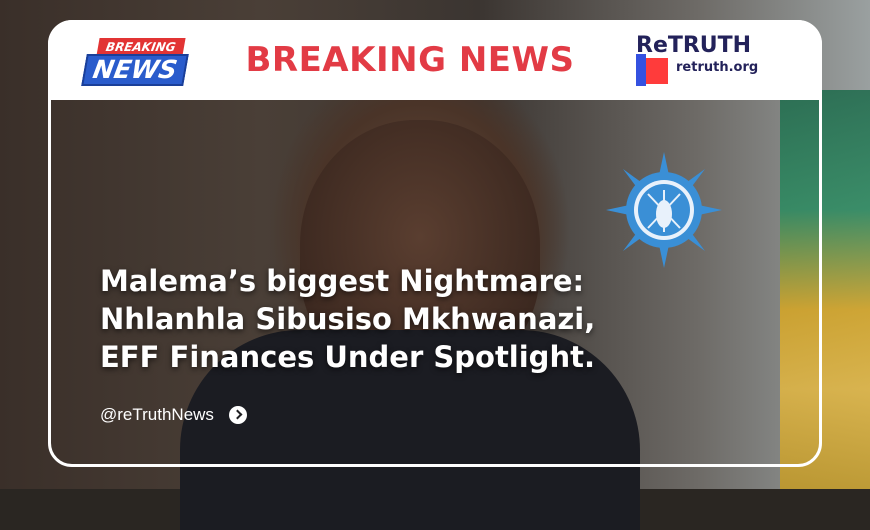 The image size is (870, 530). I want to click on breaking-news-badge: BREAKING NEWS, so click(135, 63).